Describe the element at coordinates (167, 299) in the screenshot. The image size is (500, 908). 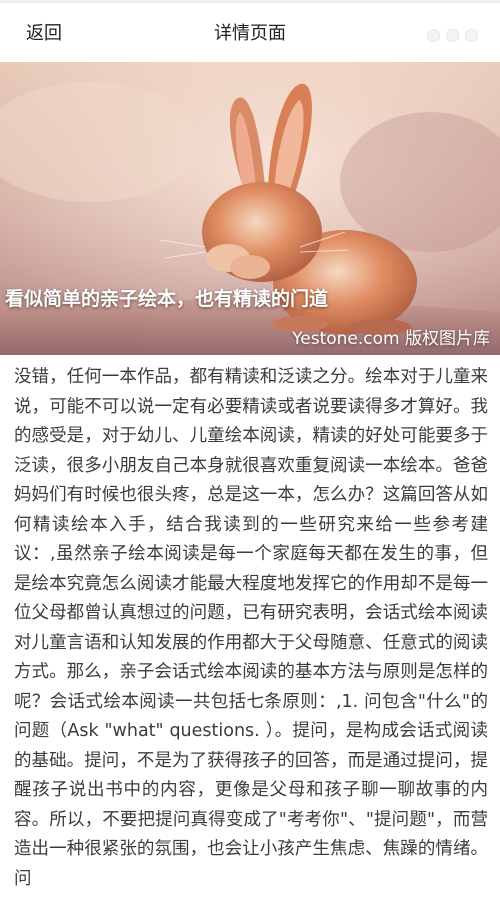
I see `hero-caption: 看似简单的亲子绘本，也有精读的门道` at that location.